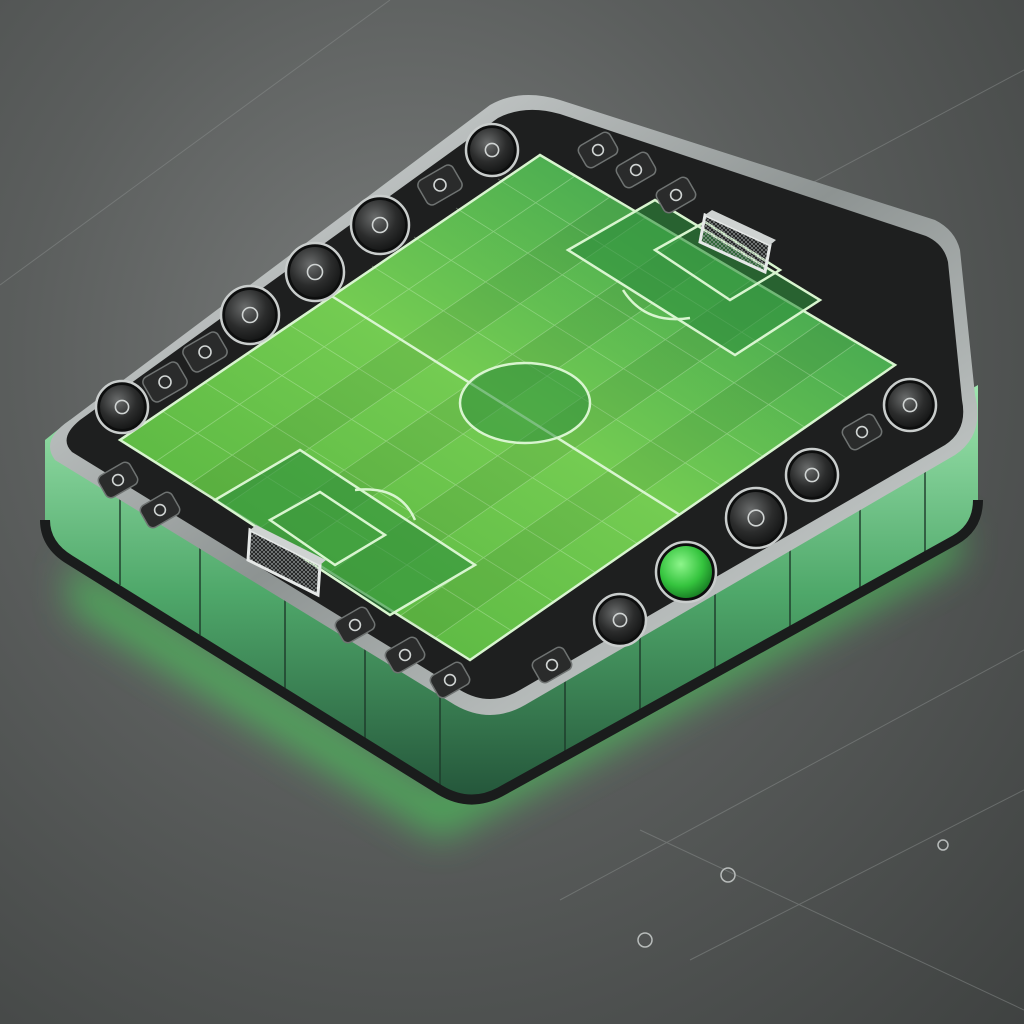 The width and height of the screenshot is (1024, 1024). What do you see at coordinates (686, 572) in the screenshot?
I see `record-button` at bounding box center [686, 572].